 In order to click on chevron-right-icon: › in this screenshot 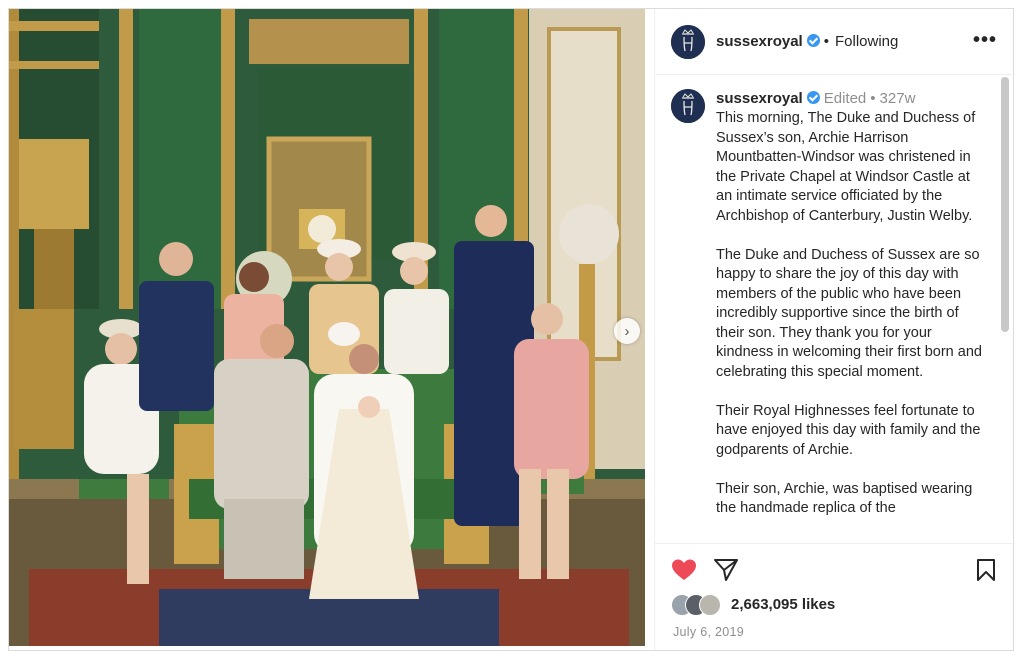, I will do `click(627, 331)`.